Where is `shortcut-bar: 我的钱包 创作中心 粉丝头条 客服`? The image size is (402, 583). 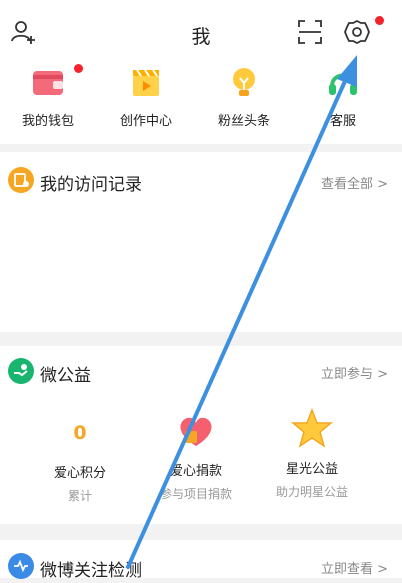
shortcut-bar: 我的钱包 创作中心 粉丝头条 客服 is located at coordinates (201, 104).